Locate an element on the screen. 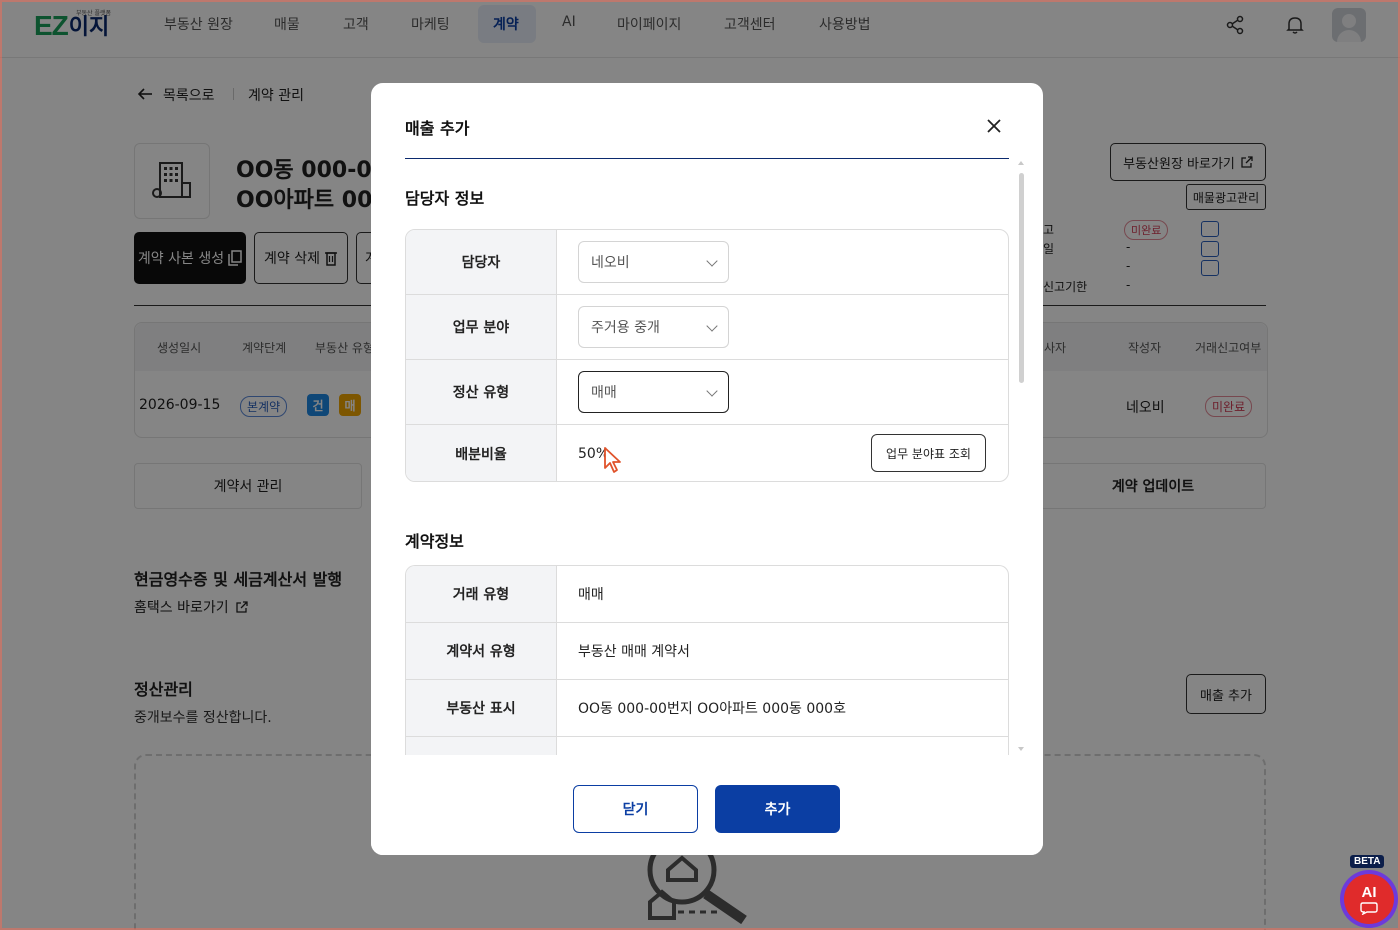 The width and height of the screenshot is (1400, 930). property-display-label: 부동산 표시 is located at coordinates (481, 708).